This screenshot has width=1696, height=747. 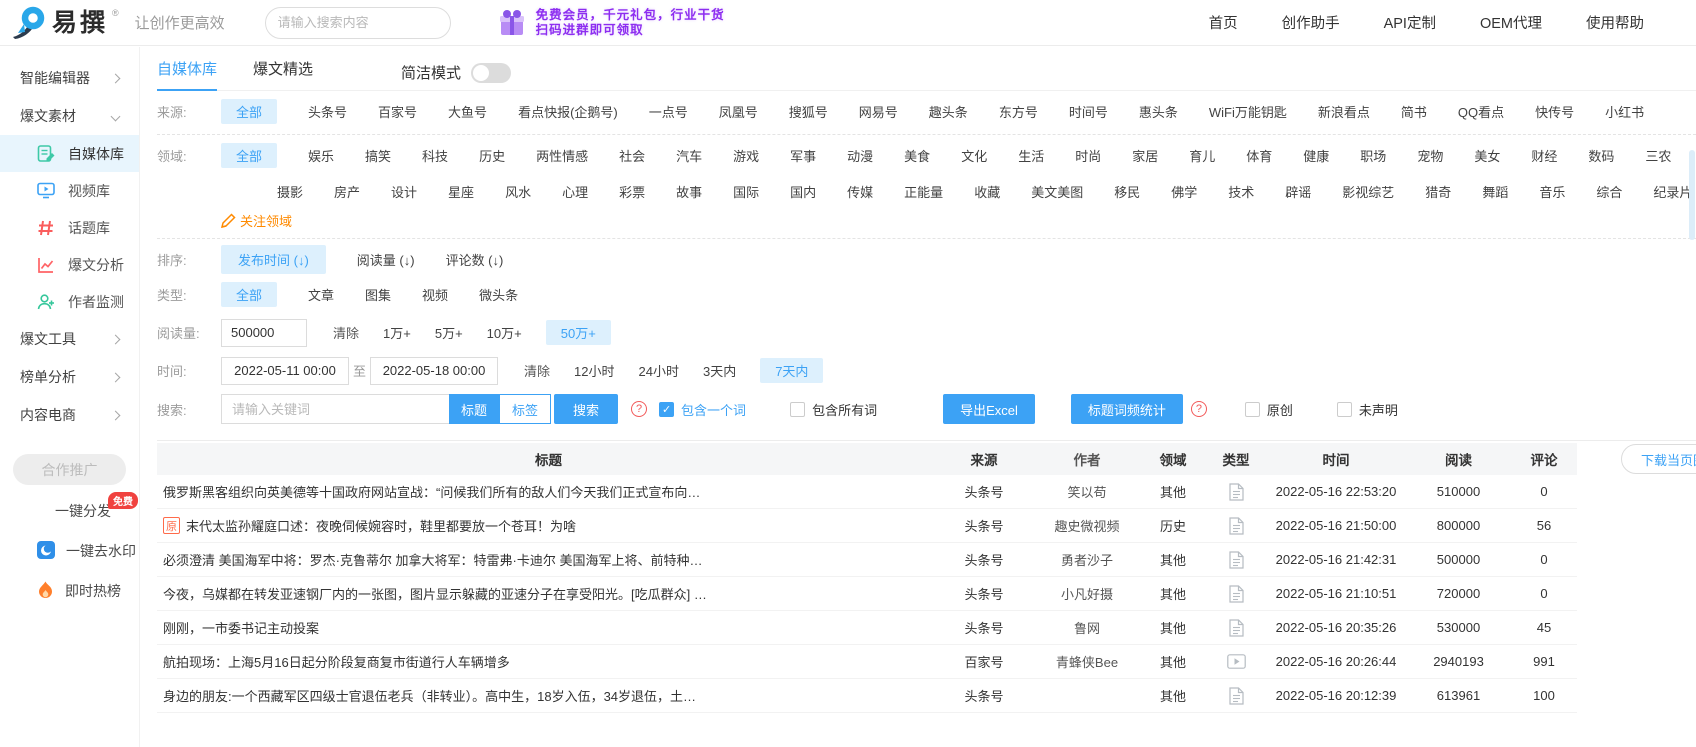 I want to click on domain-option: 音乐, so click(x=1552, y=191).